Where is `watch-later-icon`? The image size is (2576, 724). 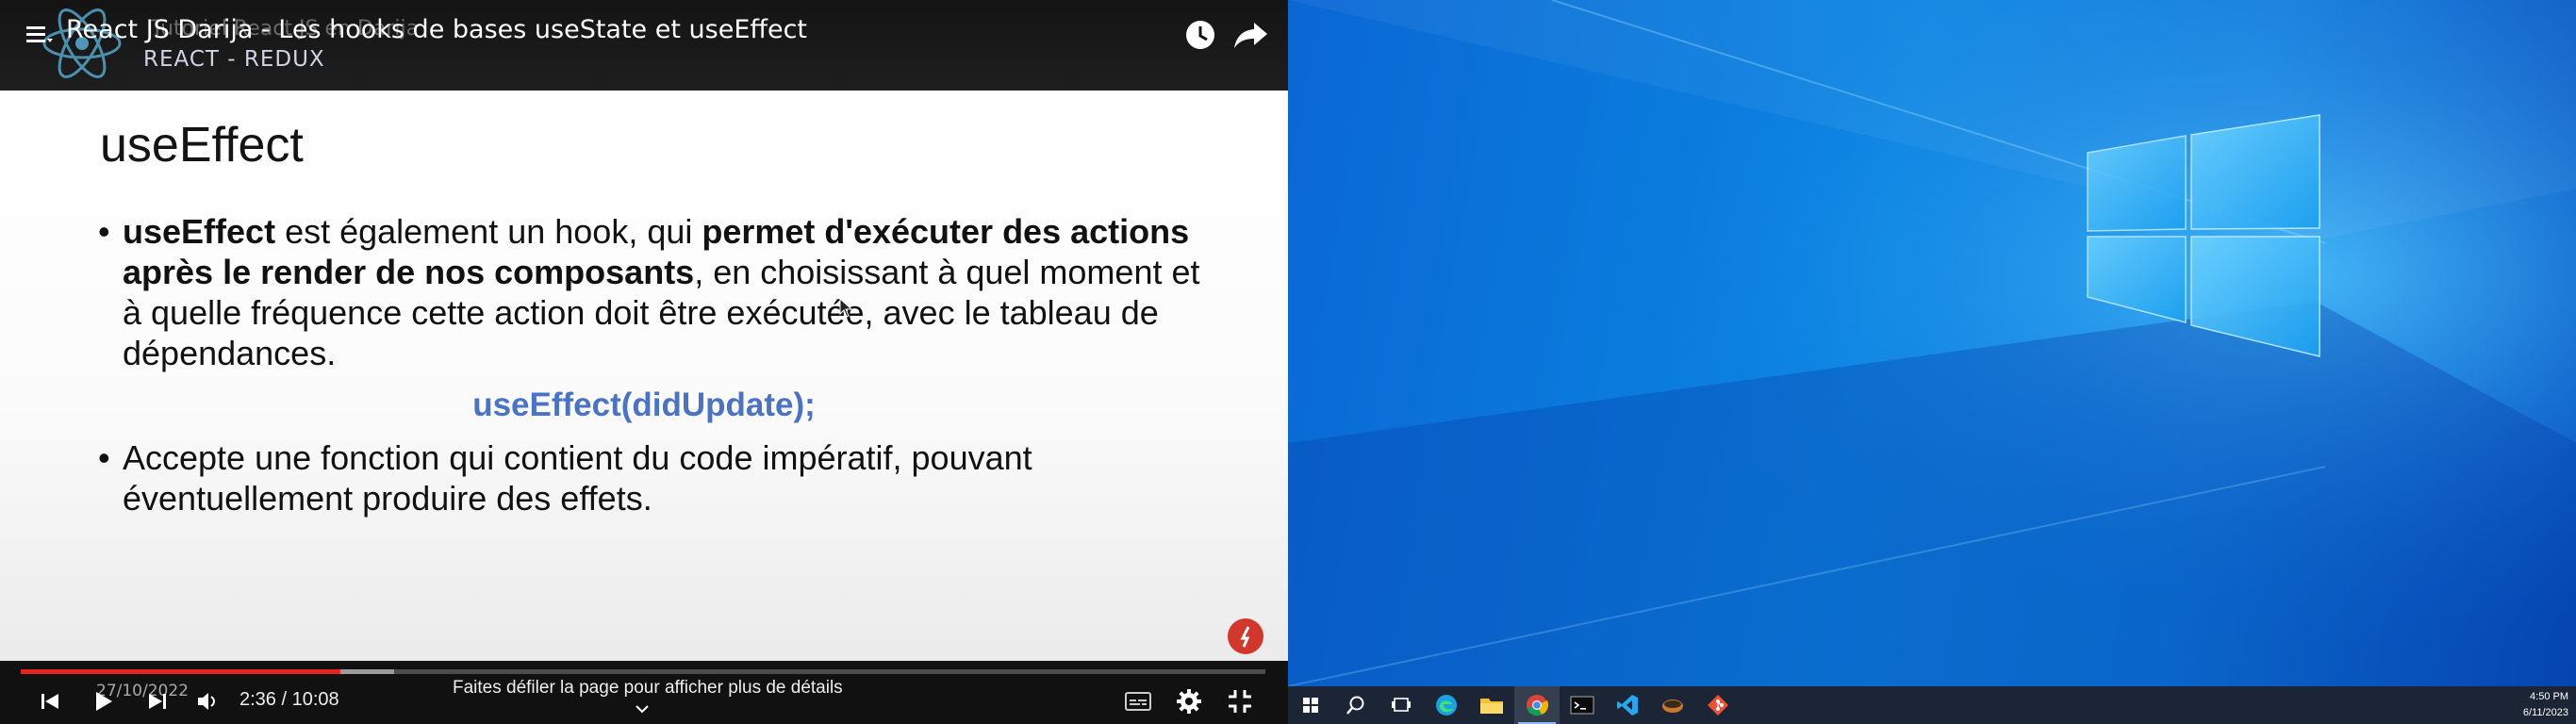
watch-later-icon is located at coordinates (1200, 35).